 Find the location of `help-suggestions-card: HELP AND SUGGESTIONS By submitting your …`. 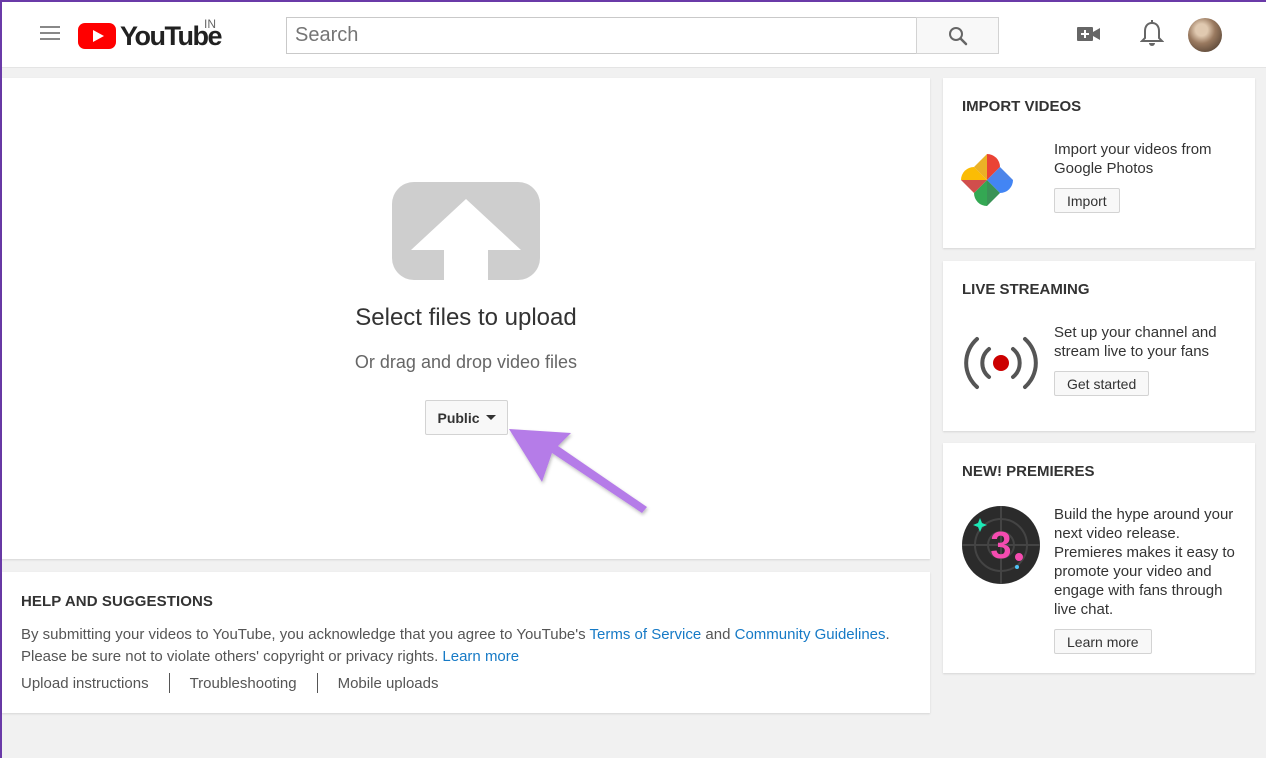

help-suggestions-card: HELP AND SUGGESTIONS By submitting your … is located at coordinates (466, 642).